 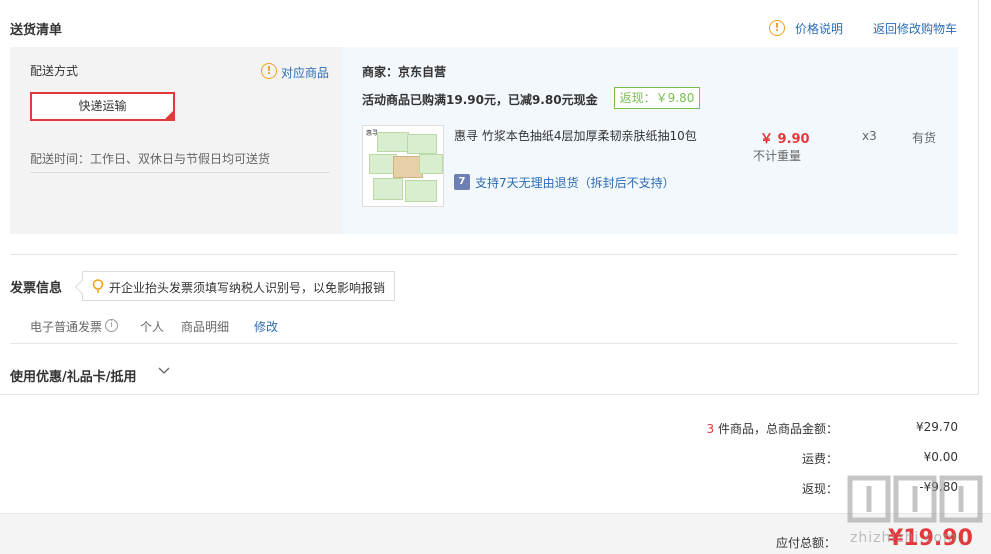 I want to click on delivery-list-title: 送货清单, so click(x=36, y=30).